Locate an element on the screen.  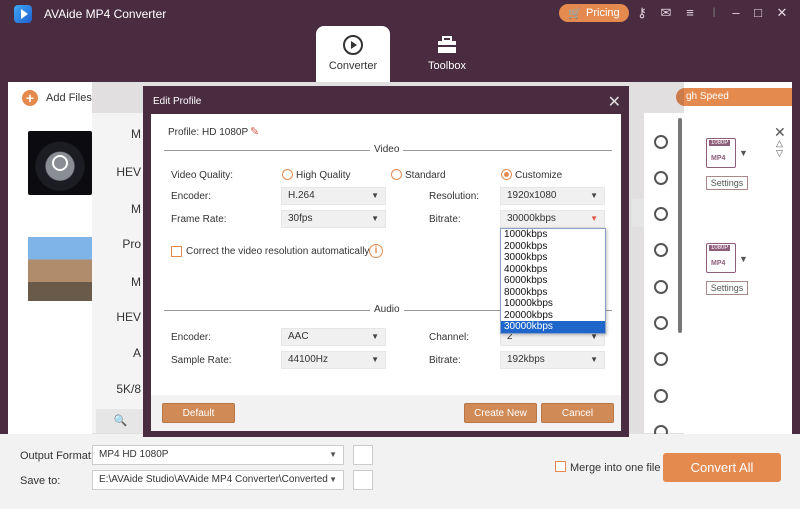
bitrate-select: 30000kbps ▼ is located at coordinates (552, 219).